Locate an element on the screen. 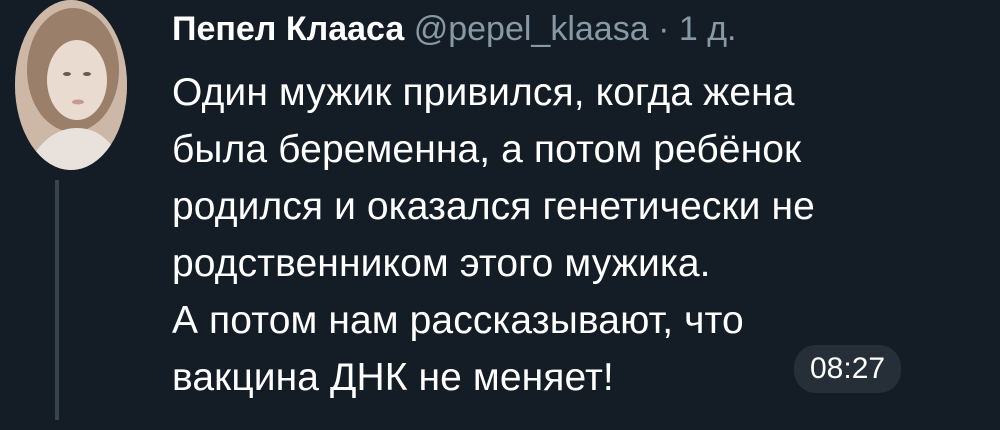 The height and width of the screenshot is (430, 1000). author-name: Пепел Клааса is located at coordinates (288, 29).